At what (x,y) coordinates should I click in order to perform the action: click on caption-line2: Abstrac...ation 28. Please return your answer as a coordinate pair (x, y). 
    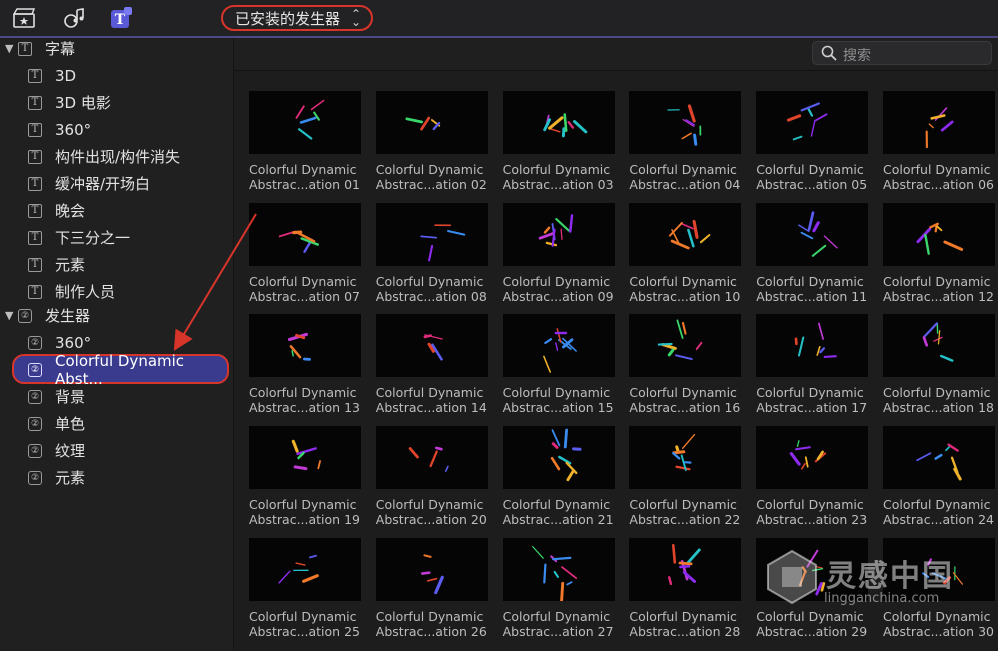
    Looking at the image, I should click on (685, 631).